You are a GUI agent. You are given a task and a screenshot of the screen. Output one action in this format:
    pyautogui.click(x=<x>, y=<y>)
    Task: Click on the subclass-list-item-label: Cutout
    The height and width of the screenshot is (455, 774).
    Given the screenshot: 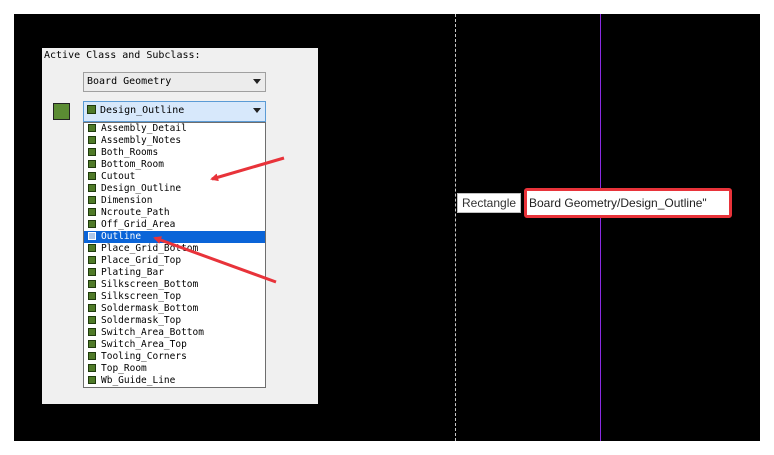 What is the action you would take?
    pyautogui.click(x=118, y=176)
    